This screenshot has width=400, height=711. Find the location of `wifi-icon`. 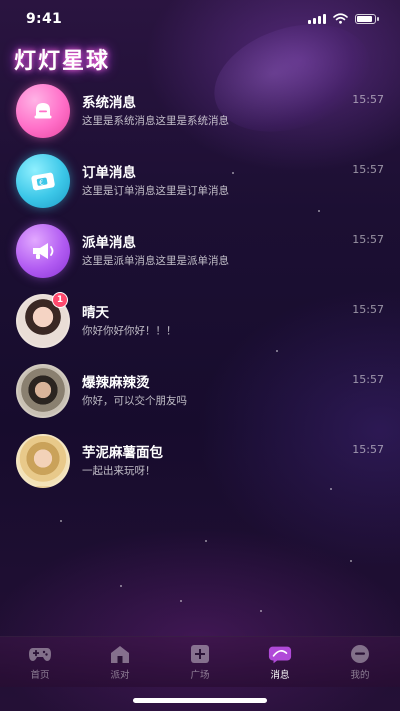

wifi-icon is located at coordinates (340, 18).